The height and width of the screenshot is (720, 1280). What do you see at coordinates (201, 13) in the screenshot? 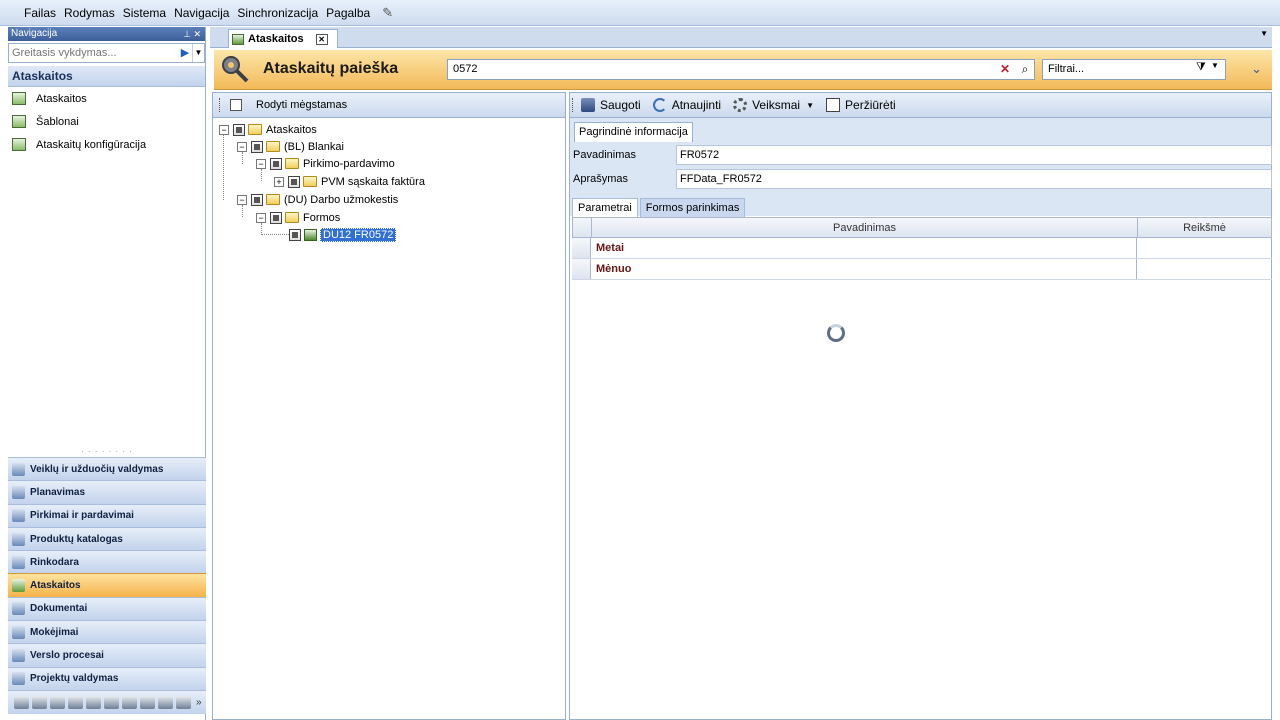
I see `menu-navigation: Navigacija` at bounding box center [201, 13].